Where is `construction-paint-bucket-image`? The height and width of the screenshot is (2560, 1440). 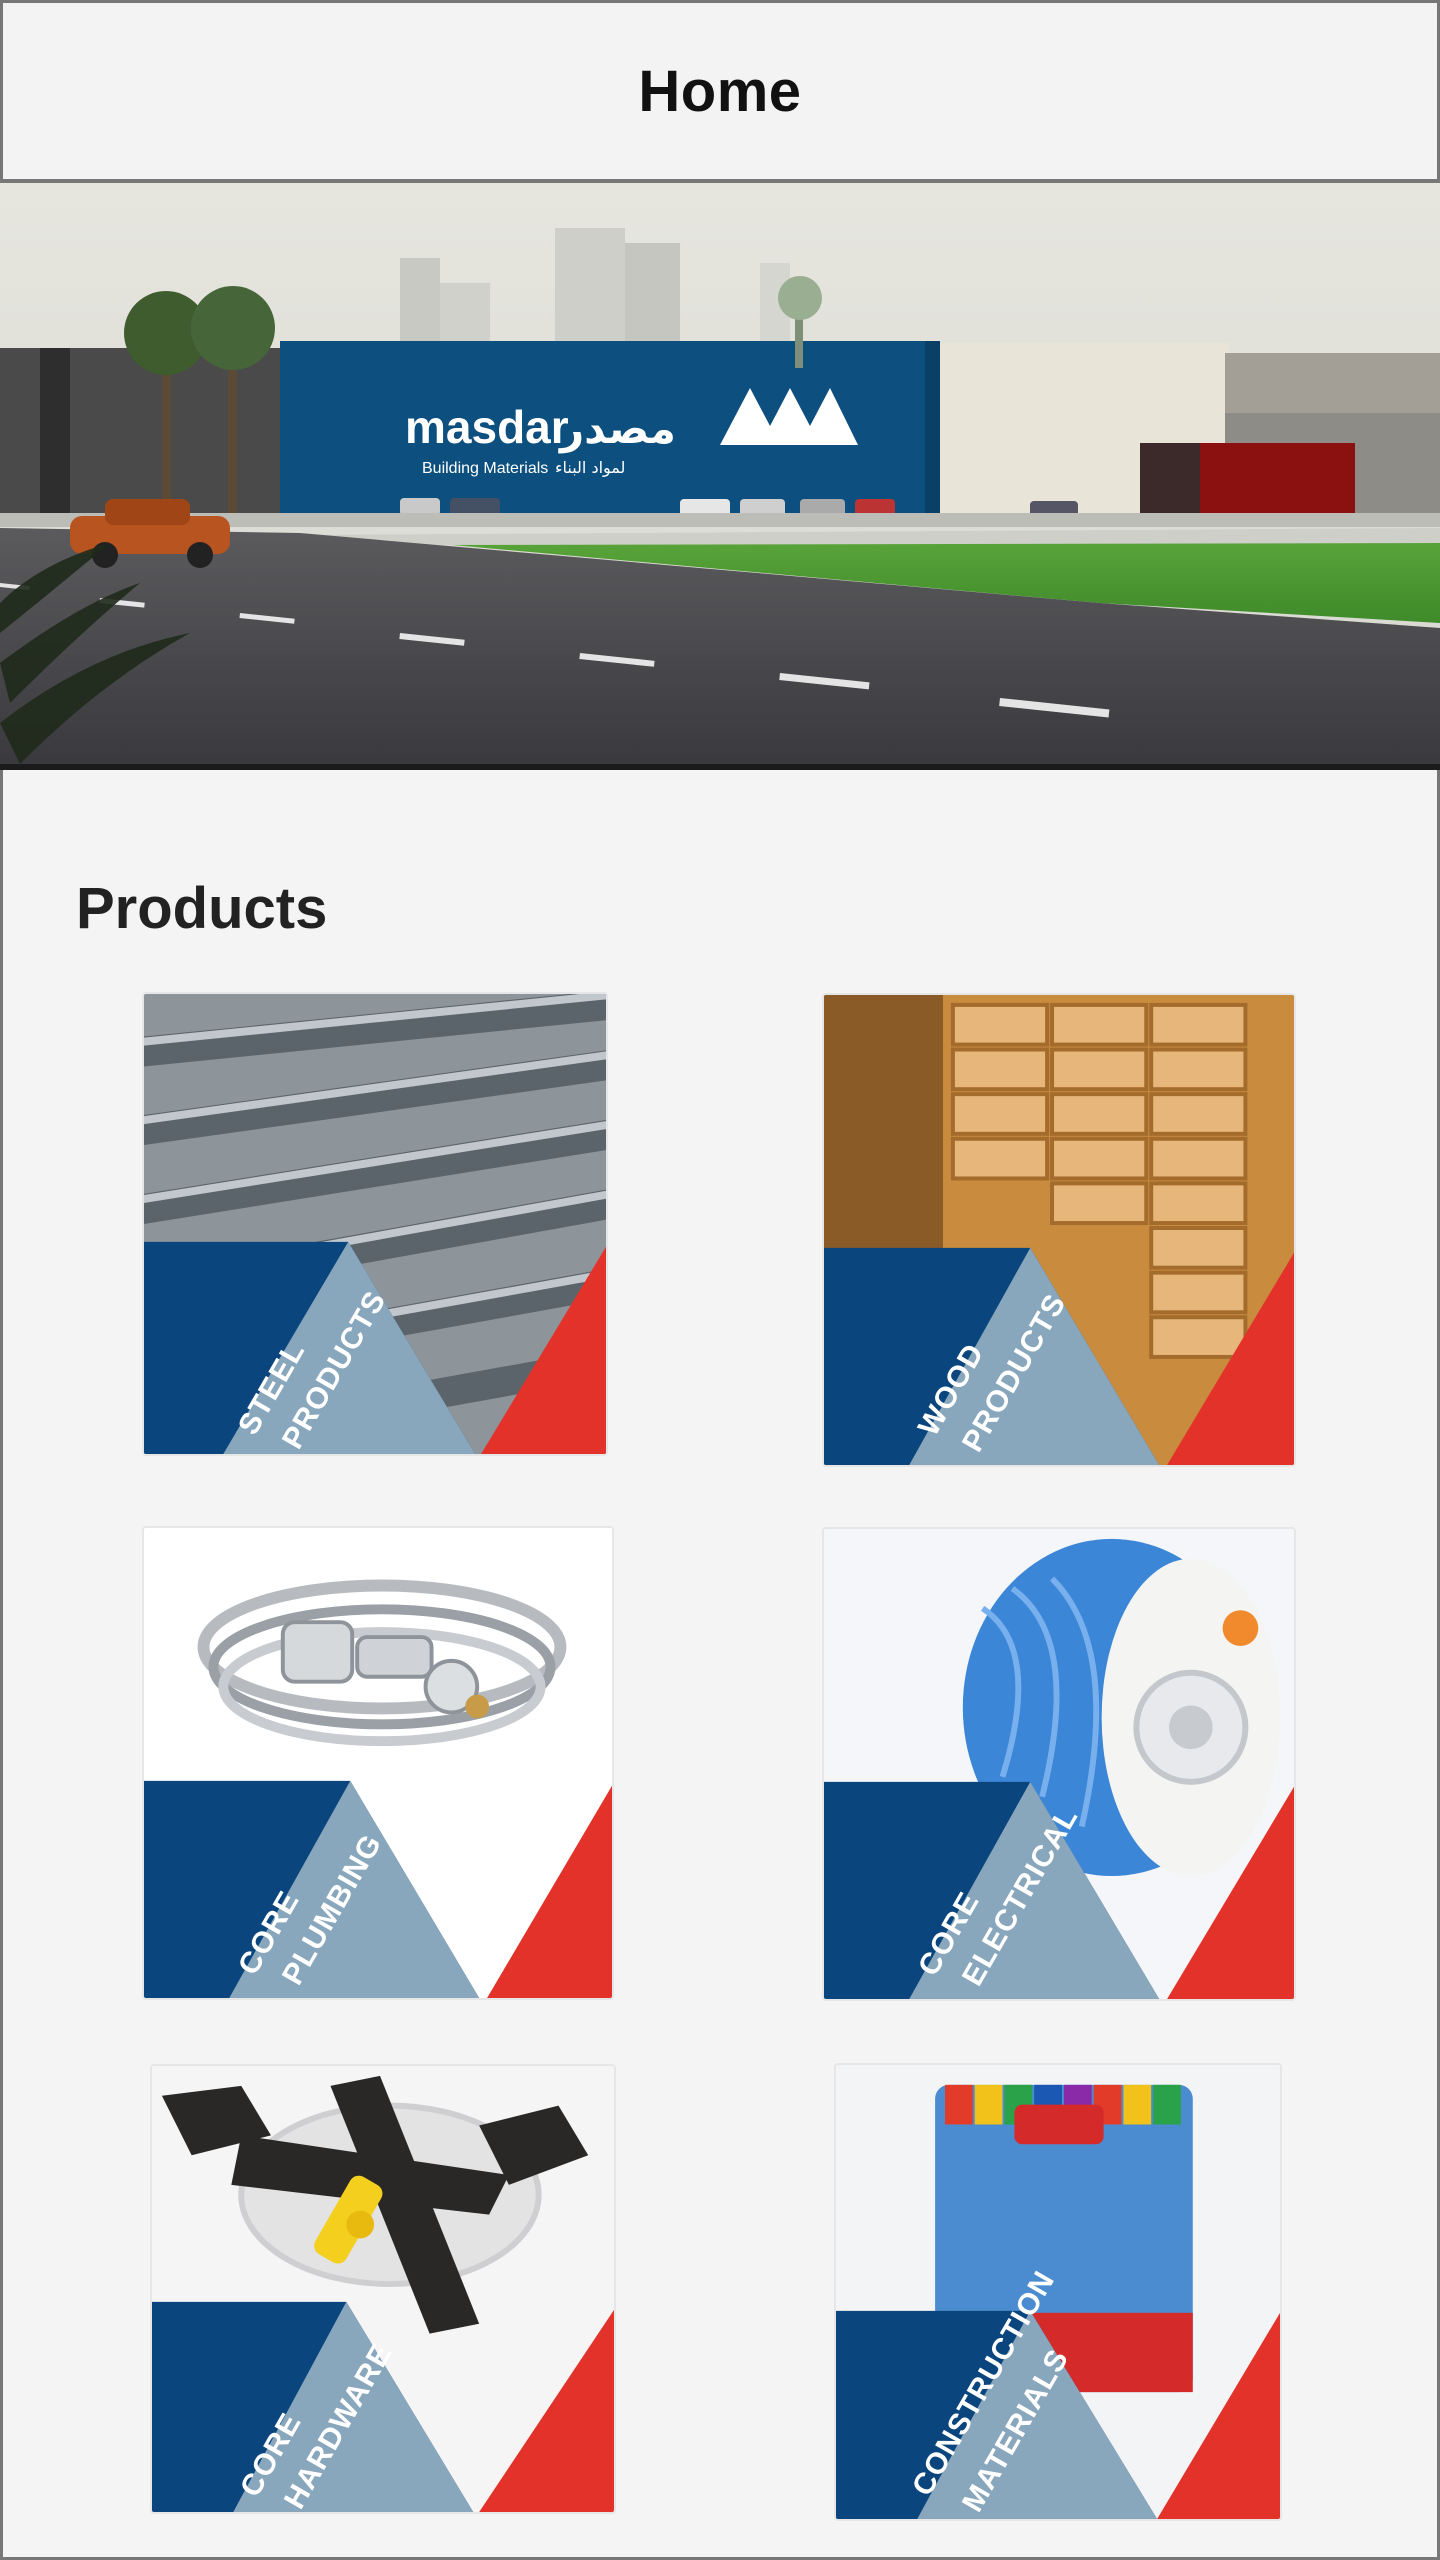 construction-paint-bucket-image is located at coordinates (1058, 2292).